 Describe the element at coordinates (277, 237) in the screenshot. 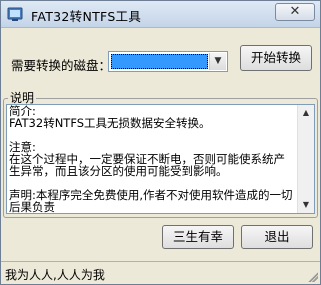

I see `exit-button: 退出` at that location.